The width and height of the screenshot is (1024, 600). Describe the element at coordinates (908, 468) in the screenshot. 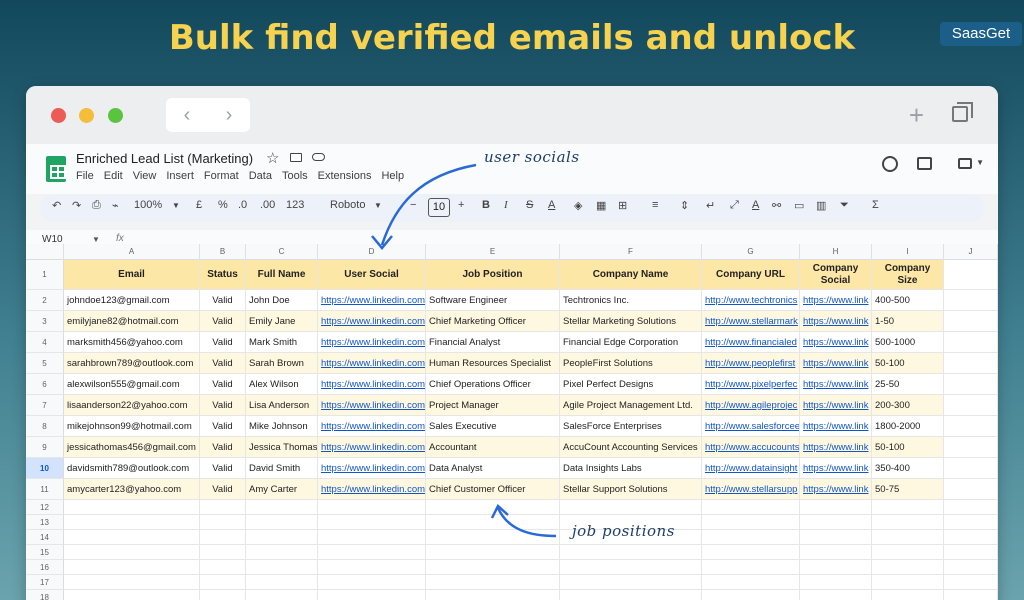

I see `cell: 350-400` at that location.